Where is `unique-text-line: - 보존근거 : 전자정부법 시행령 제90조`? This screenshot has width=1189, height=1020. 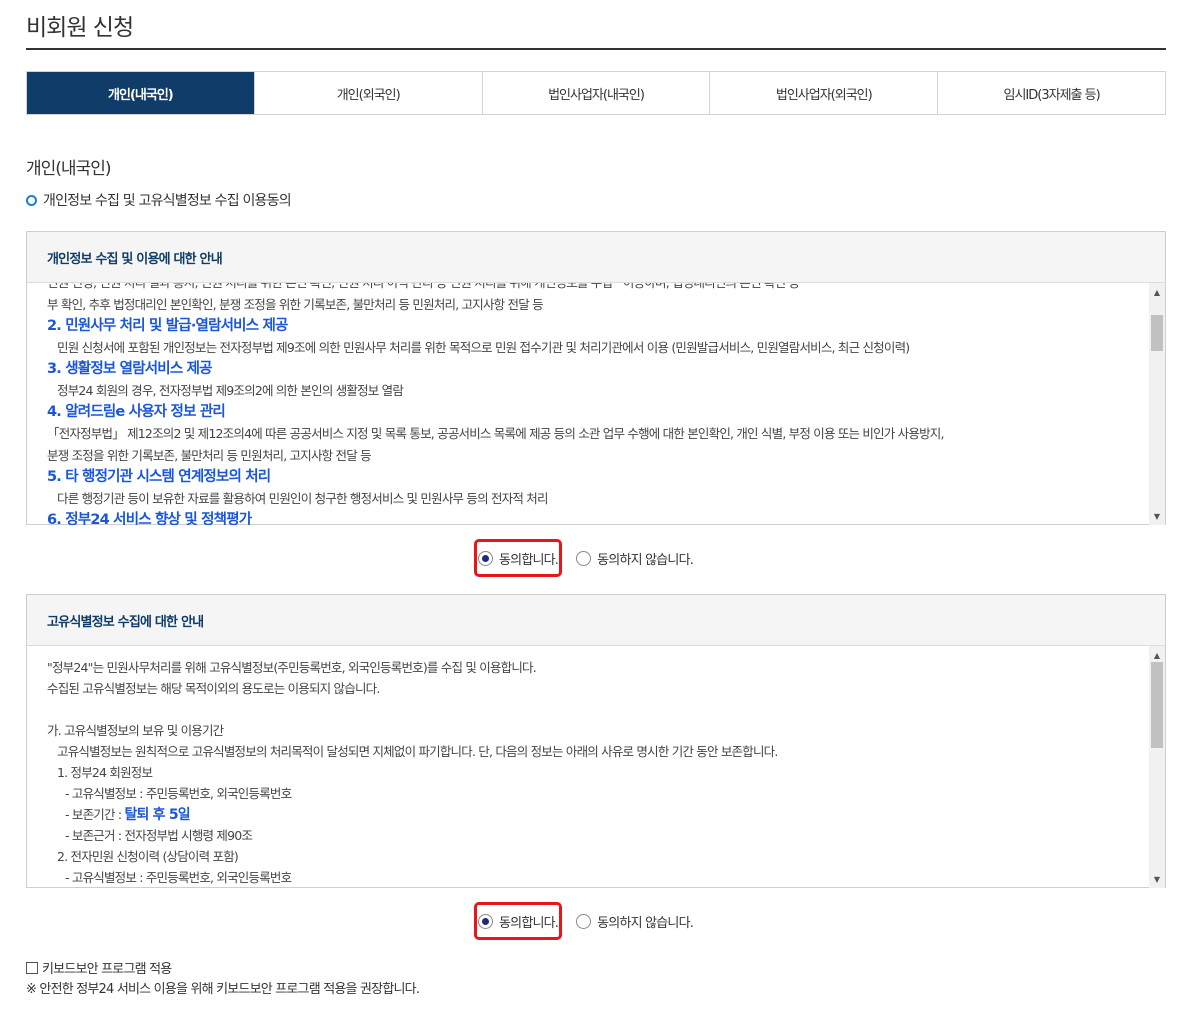
unique-text-line: - 보존근거 : 전자정부법 시행령 제90조 is located at coordinates (159, 835).